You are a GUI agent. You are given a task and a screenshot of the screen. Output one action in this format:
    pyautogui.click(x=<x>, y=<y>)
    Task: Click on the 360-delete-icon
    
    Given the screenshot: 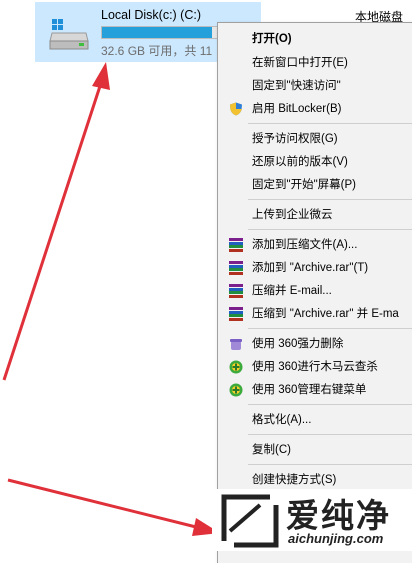 What is the action you would take?
    pyautogui.click(x=236, y=344)
    